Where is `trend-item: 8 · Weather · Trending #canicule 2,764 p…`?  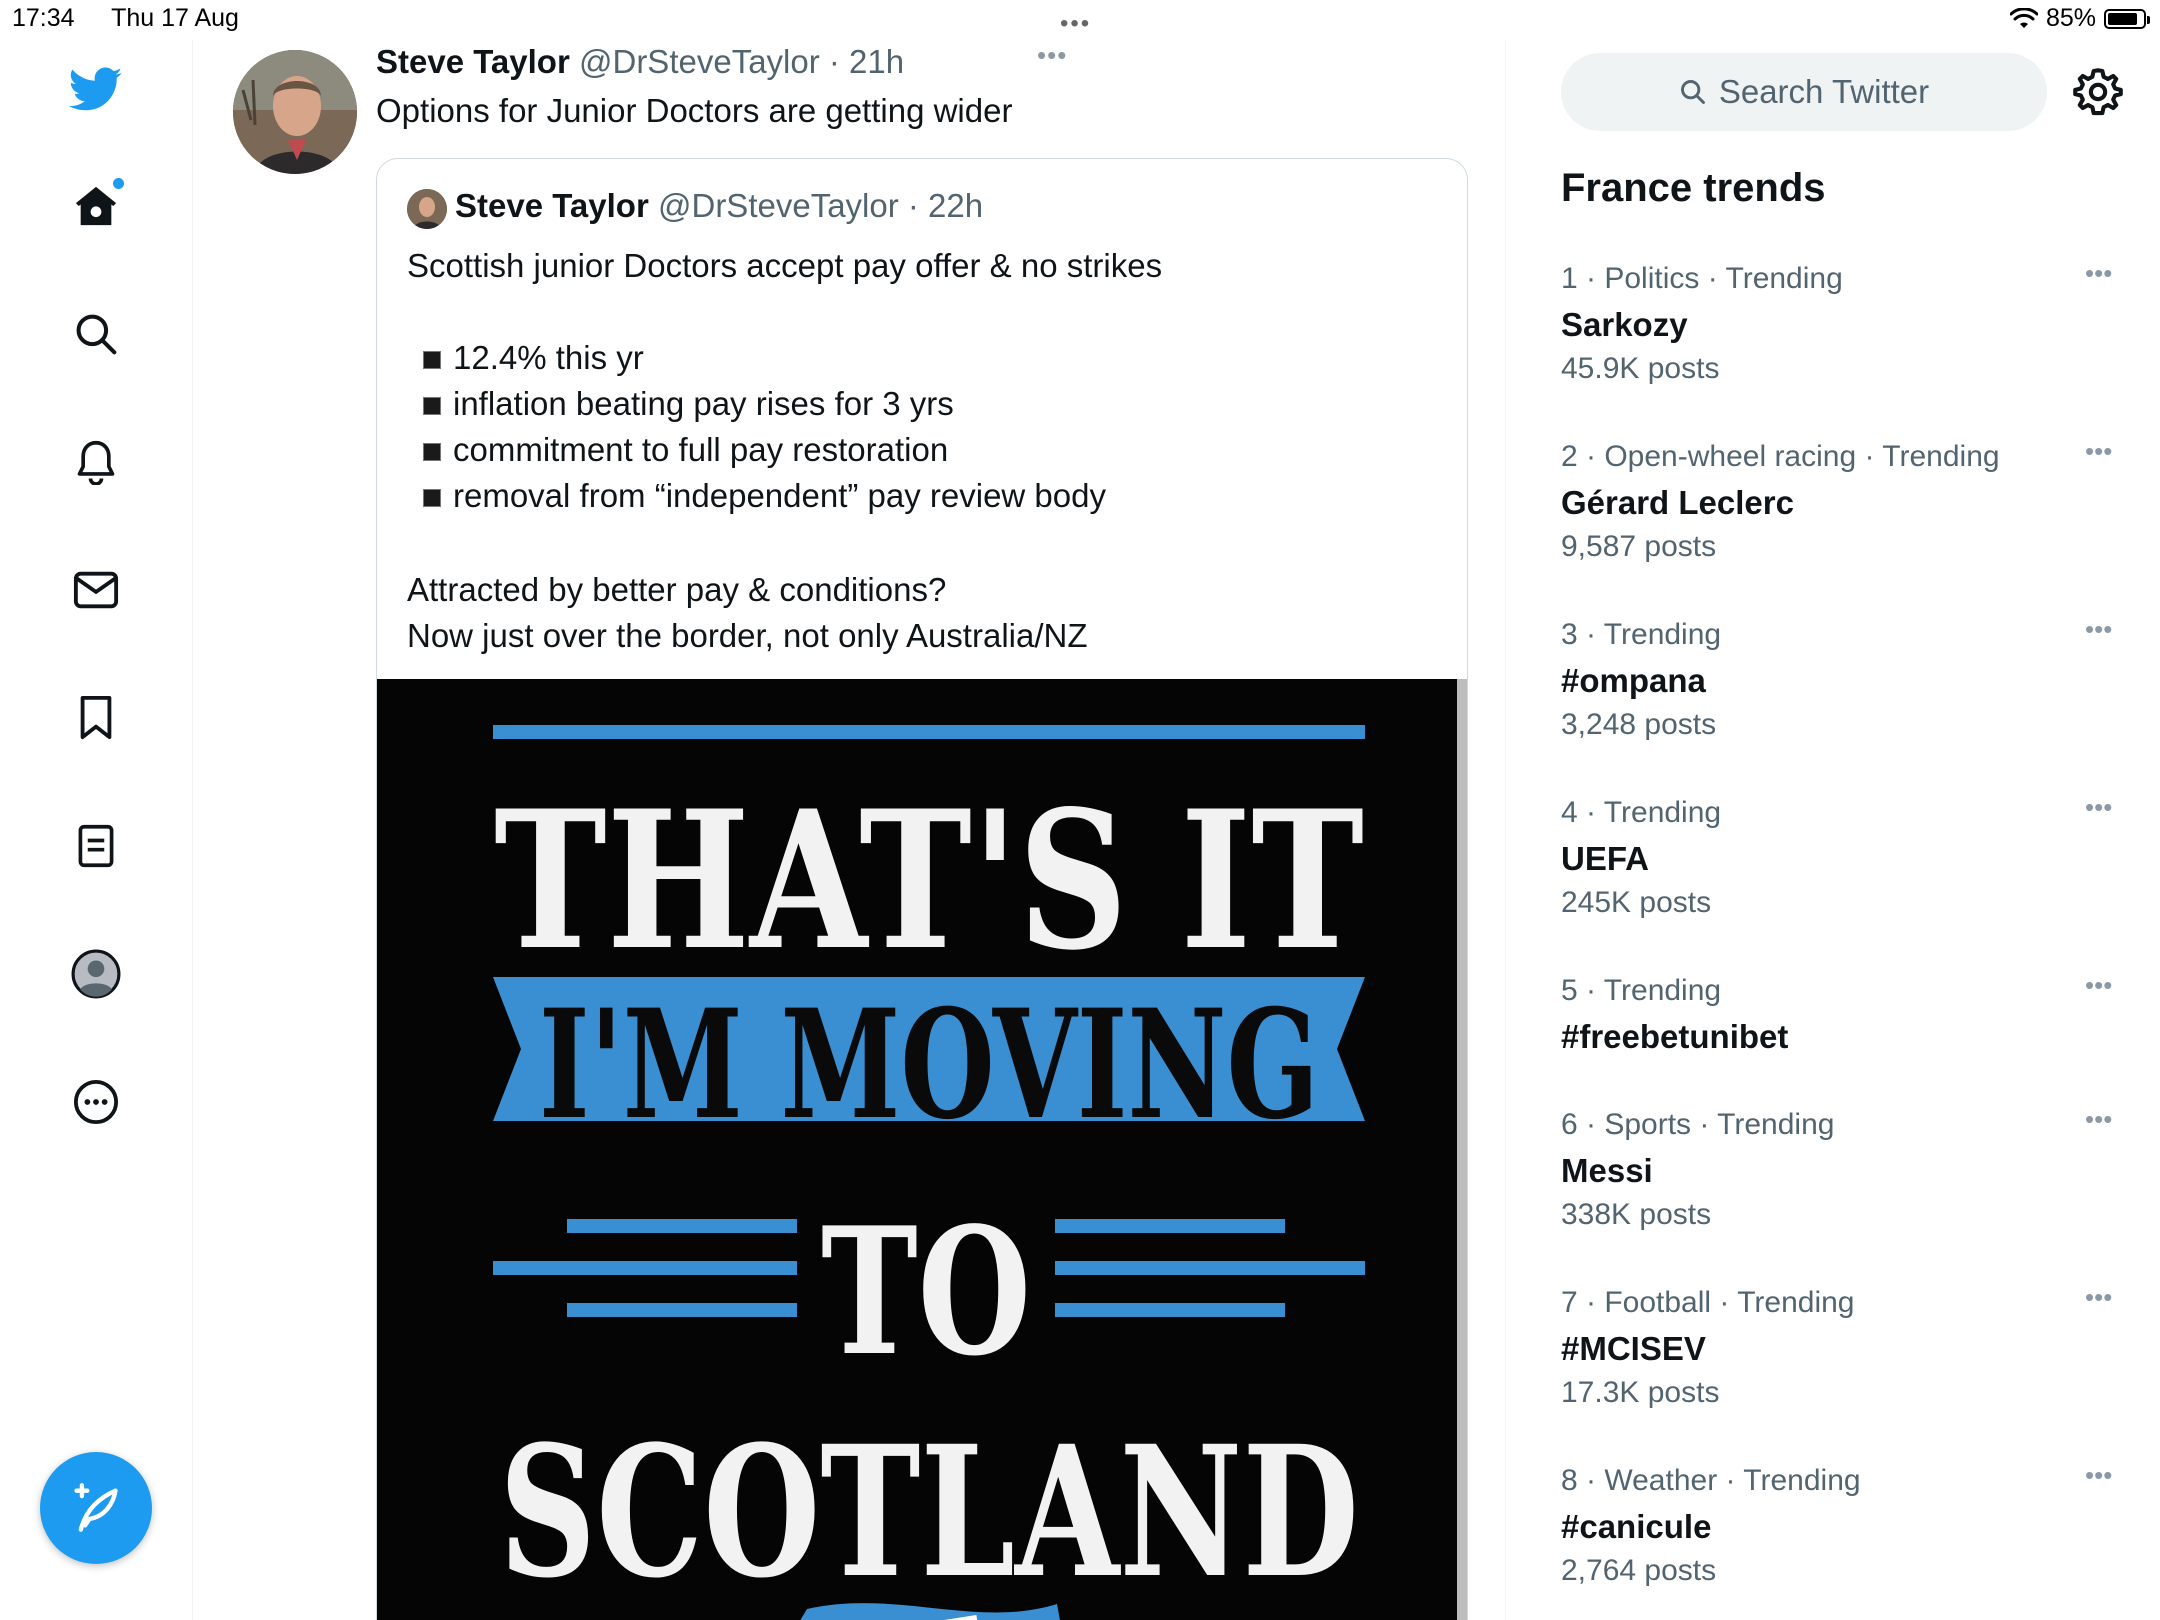
trend-item: 8 · Weather · Trending #canicule 2,764 p… is located at coordinates (1841, 1537).